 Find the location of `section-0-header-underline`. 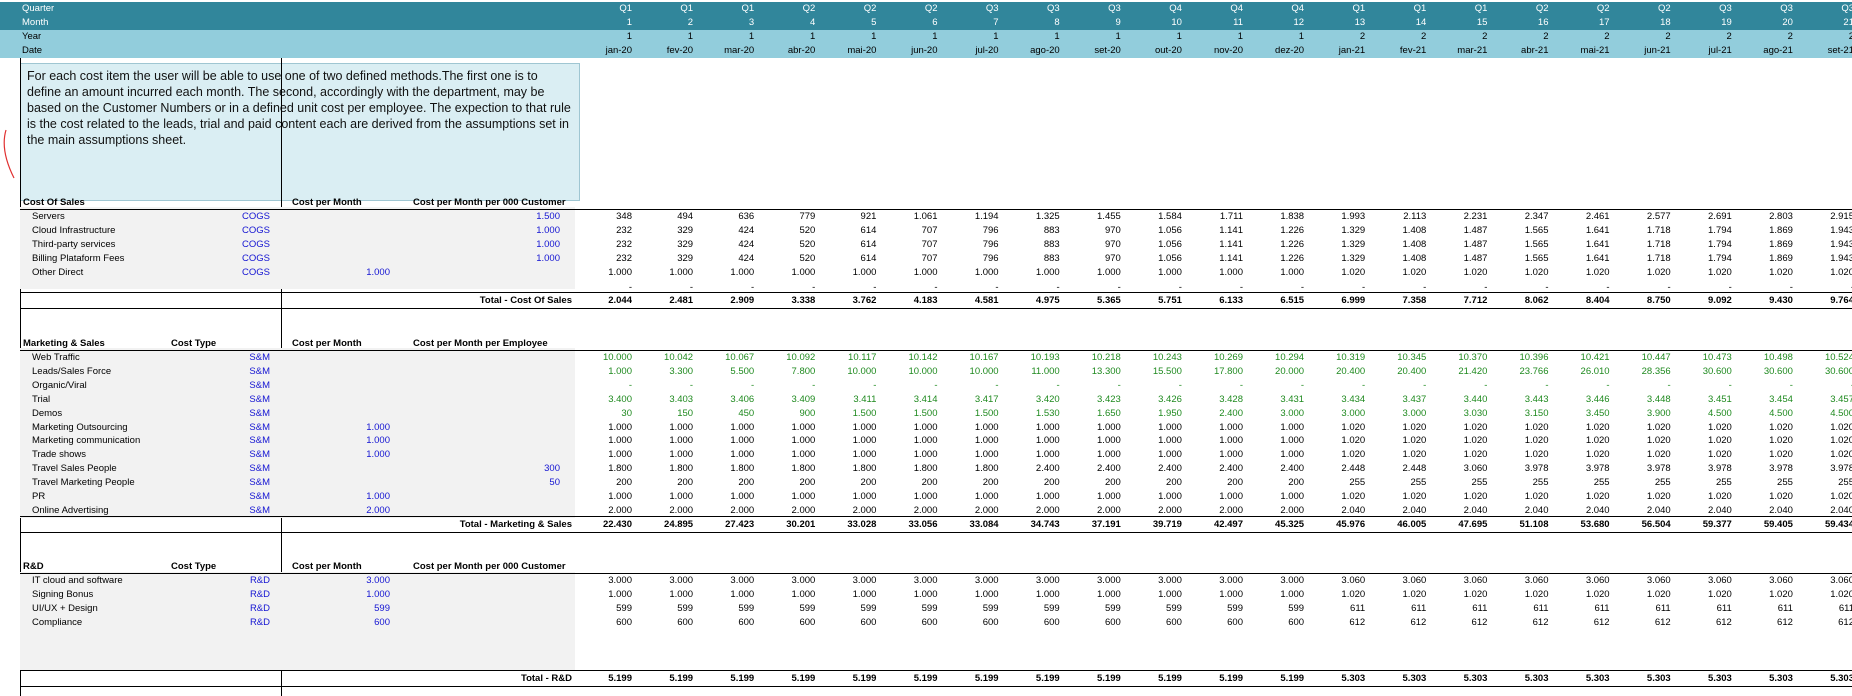

section-0-header-underline is located at coordinates (936, 209).